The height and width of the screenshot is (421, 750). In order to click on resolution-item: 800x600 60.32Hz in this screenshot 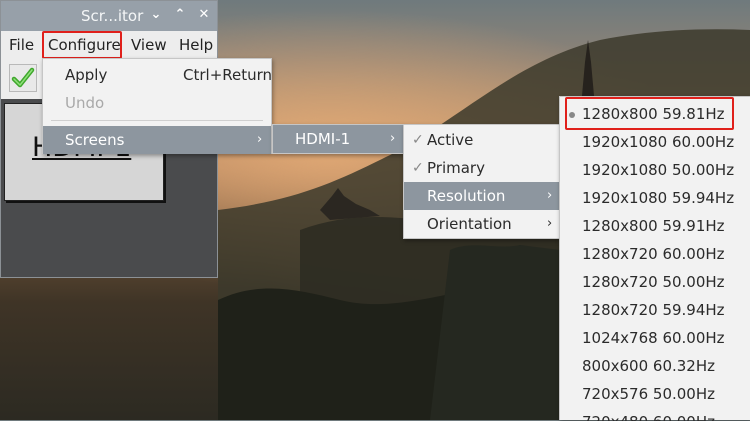, I will do `click(655, 366)`.